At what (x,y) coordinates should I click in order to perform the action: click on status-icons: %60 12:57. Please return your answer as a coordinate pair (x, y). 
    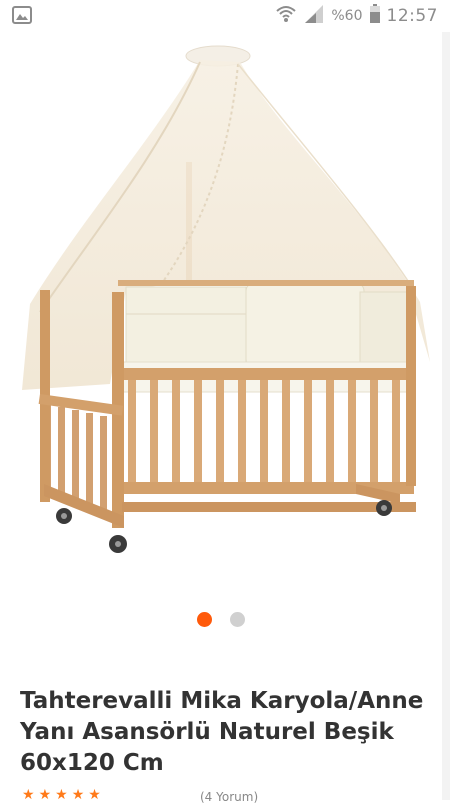
    Looking at the image, I should click on (356, 16).